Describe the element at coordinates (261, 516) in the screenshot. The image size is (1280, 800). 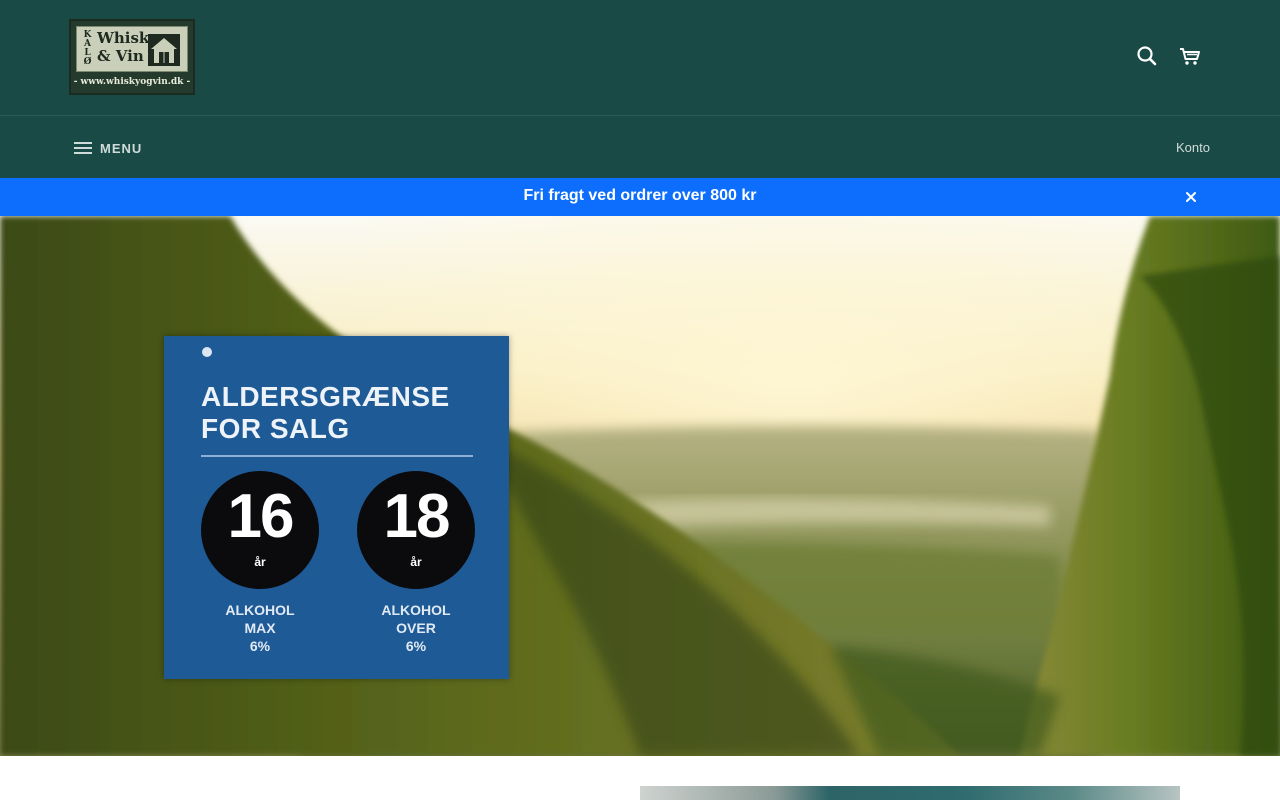
I see `age-number: 16` at that location.